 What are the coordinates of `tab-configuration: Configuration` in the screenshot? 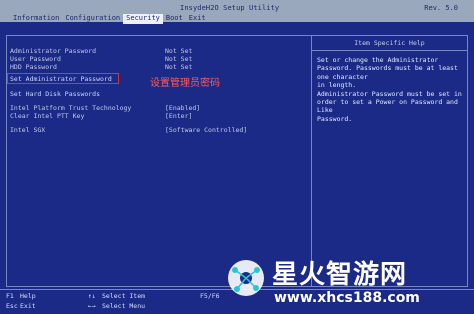 It's located at (92, 19).